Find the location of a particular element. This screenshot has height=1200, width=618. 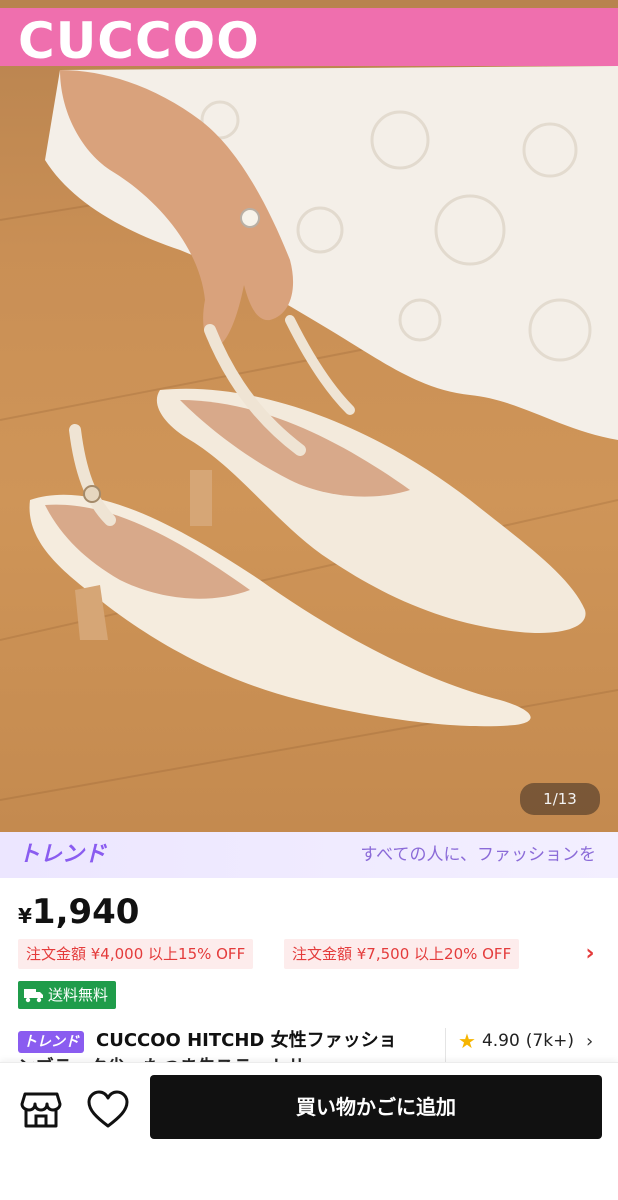

heart-icon is located at coordinates (108, 1109).